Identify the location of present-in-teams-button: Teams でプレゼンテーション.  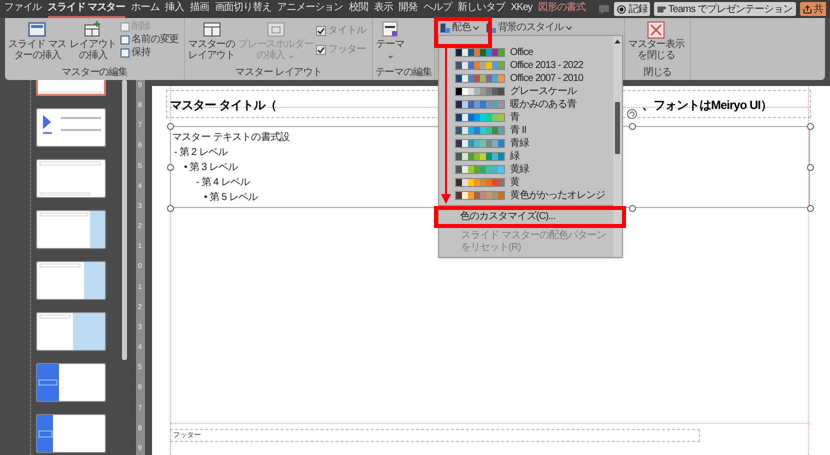
(725, 9).